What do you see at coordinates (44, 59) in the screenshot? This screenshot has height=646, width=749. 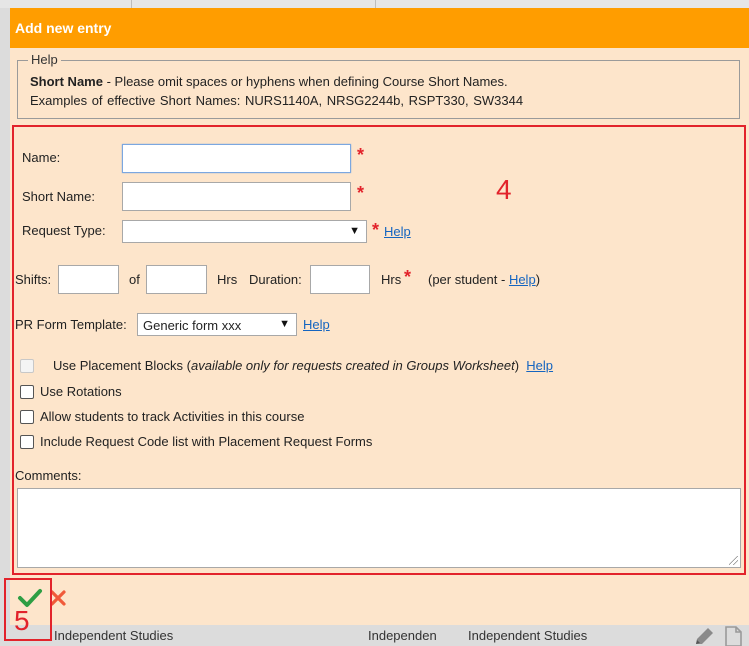 I see `help-legend: Help` at bounding box center [44, 59].